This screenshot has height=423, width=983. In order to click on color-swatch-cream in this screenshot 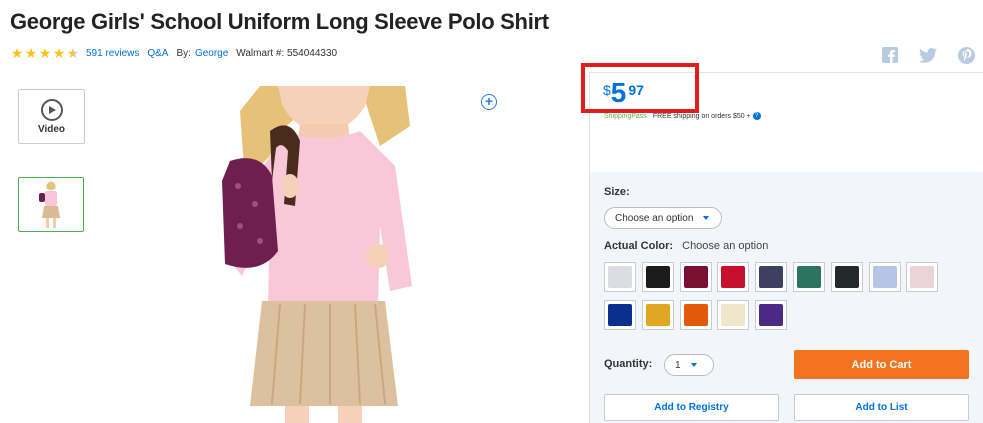, I will do `click(733, 315)`.